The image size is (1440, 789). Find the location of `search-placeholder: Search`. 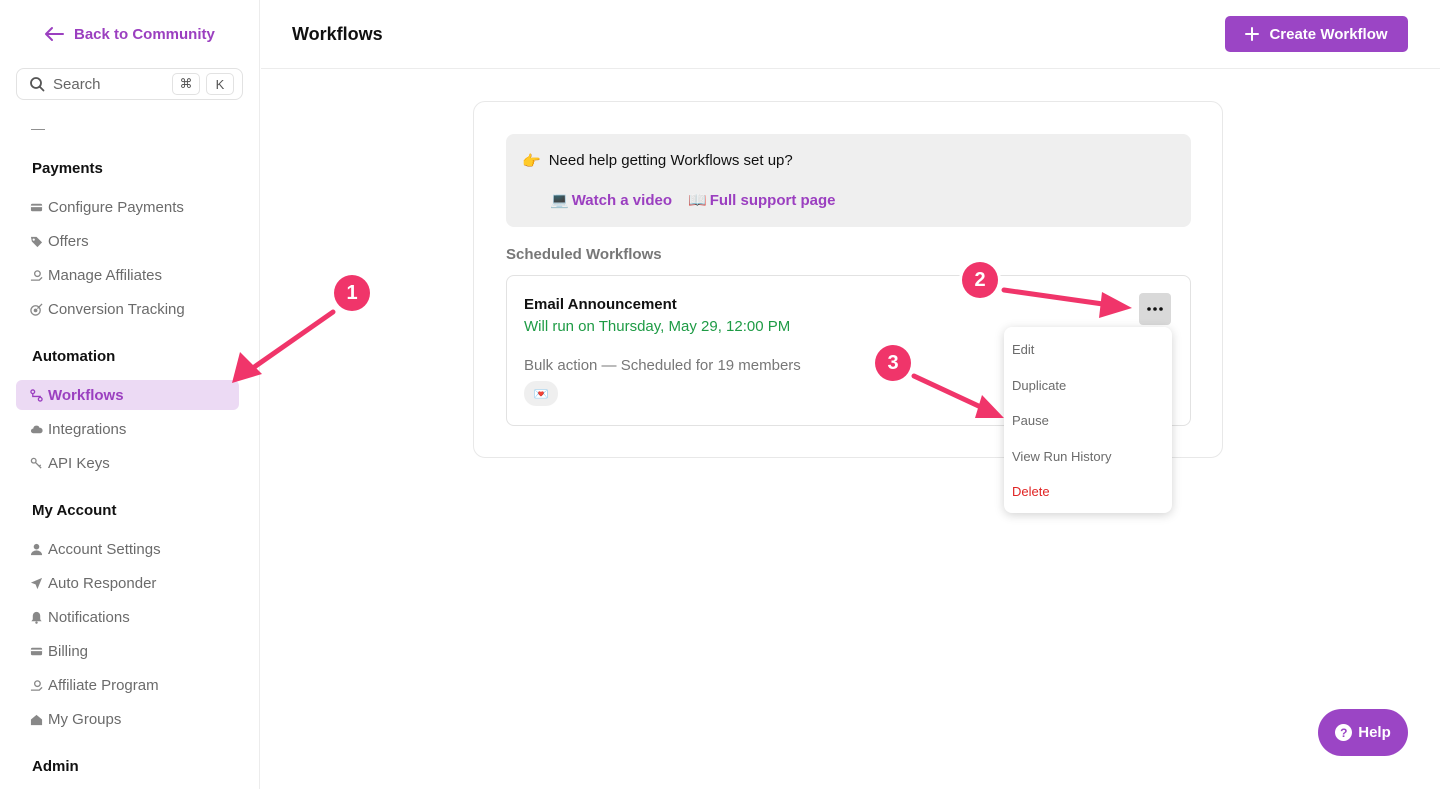

search-placeholder: Search is located at coordinates (77, 84).